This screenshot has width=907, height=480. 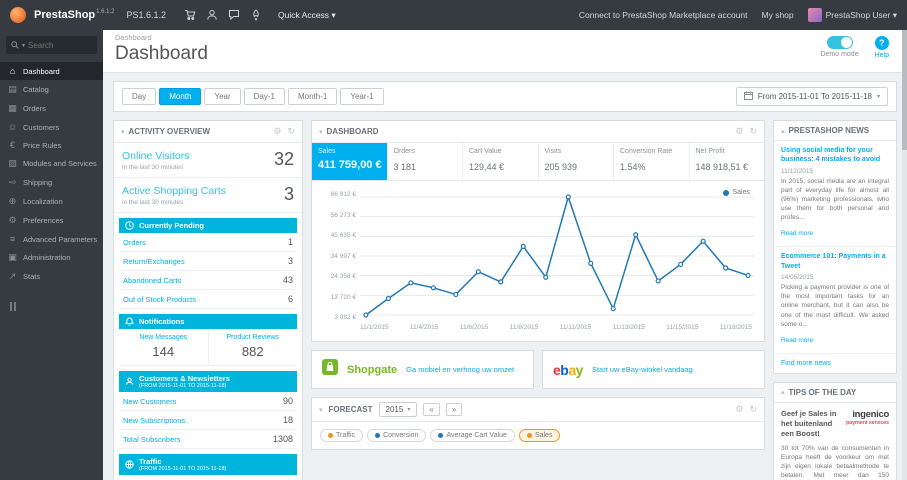 I want to click on sidebar-search: ▾, so click(x=51, y=45).